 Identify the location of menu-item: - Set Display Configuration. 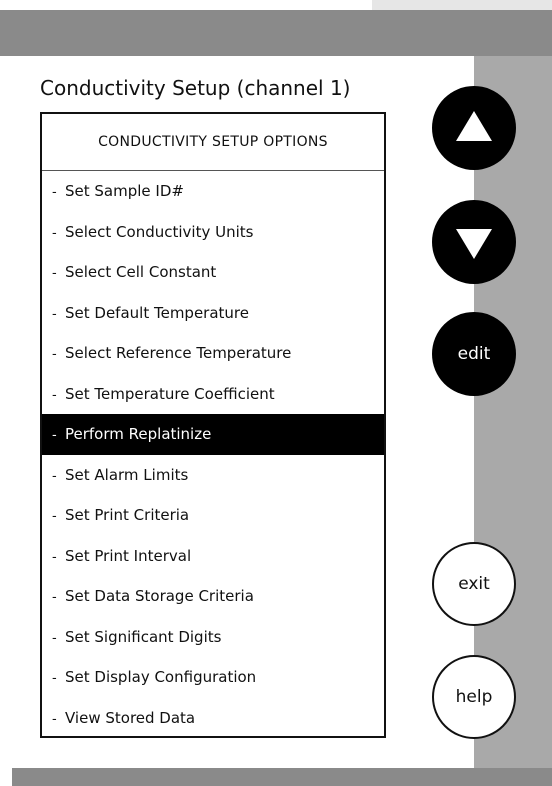
(213, 677).